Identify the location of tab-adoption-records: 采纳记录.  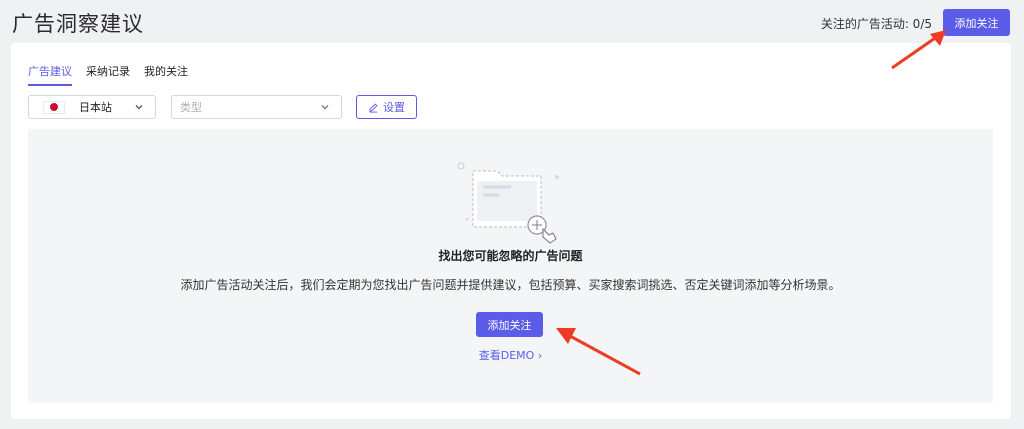
(108, 74).